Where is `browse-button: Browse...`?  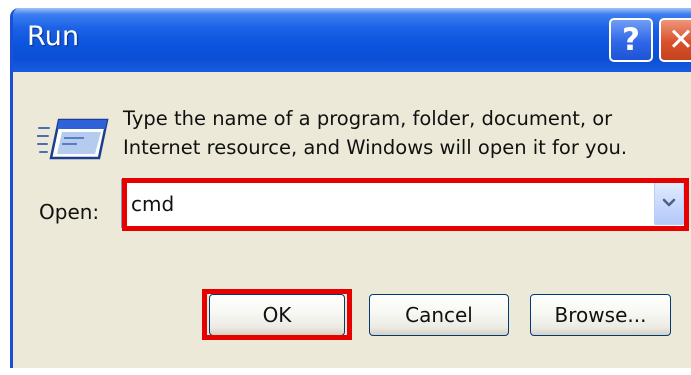 browse-button: Browse... is located at coordinates (600, 315).